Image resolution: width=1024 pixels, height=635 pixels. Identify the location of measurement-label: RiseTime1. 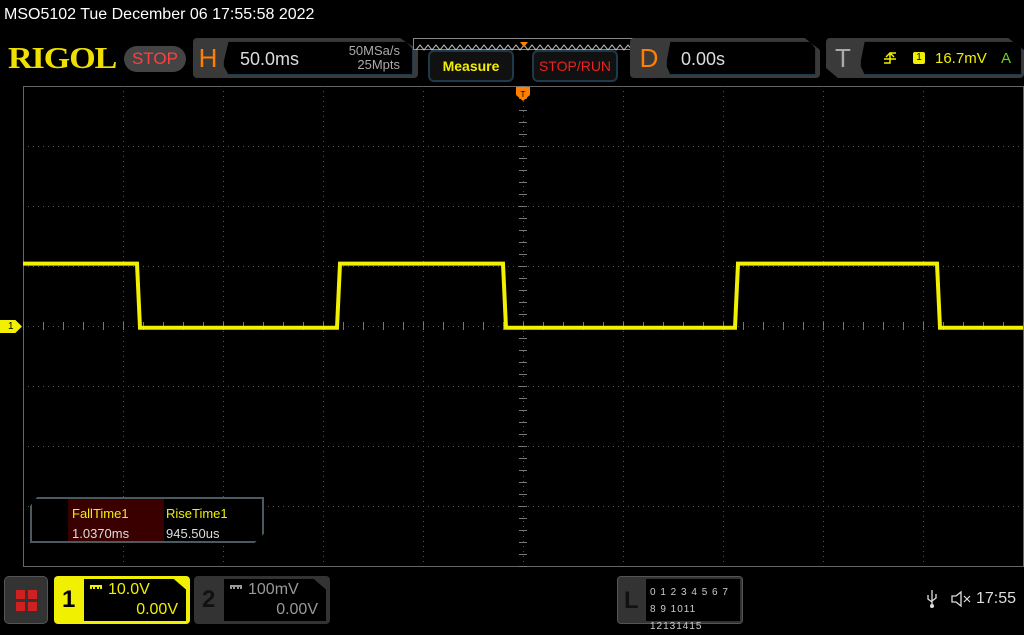
(197, 513).